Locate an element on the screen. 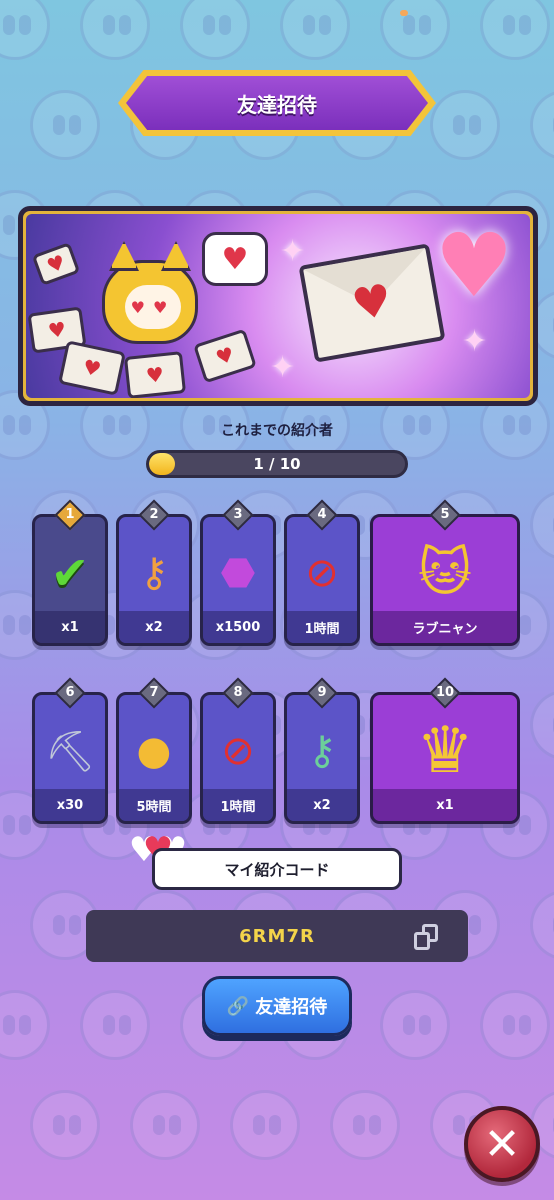 This screenshot has height=1200, width=554. green-key-icon: ⚷ is located at coordinates (322, 751).